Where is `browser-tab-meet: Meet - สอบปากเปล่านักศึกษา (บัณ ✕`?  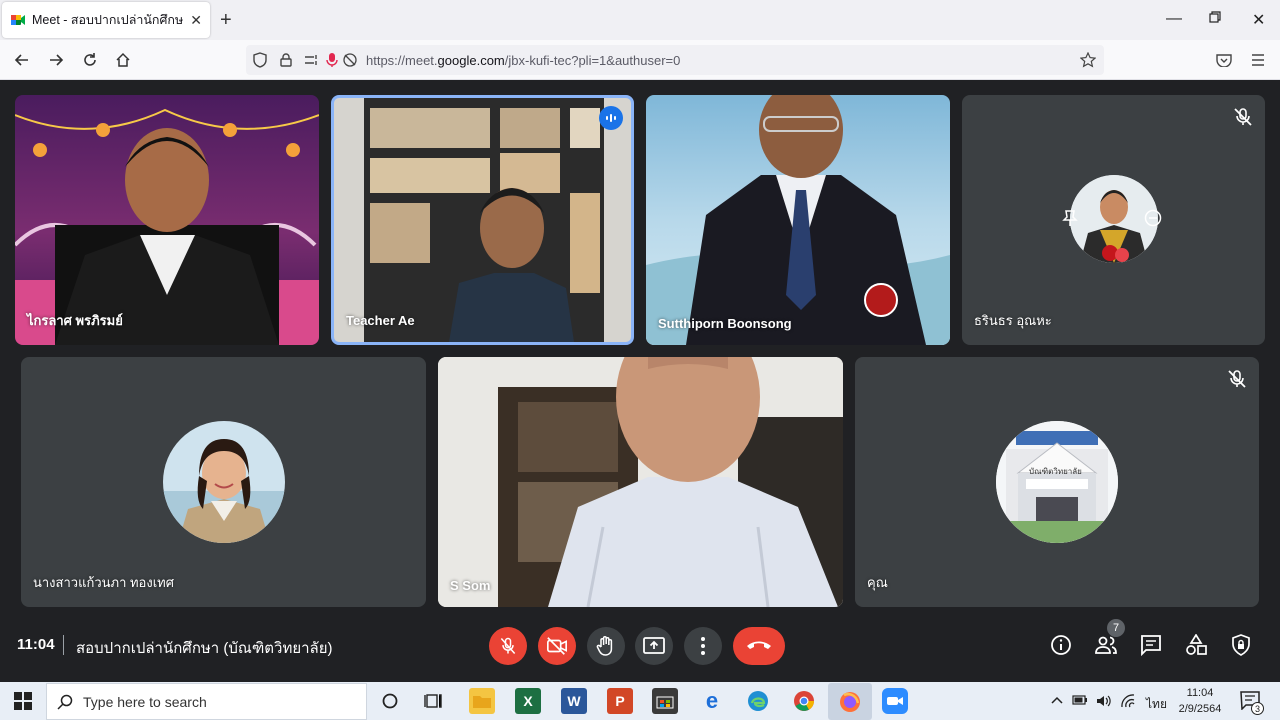 browser-tab-meet: Meet - สอบปากเปล่านักศึกษา (บัณ ✕ is located at coordinates (106, 20).